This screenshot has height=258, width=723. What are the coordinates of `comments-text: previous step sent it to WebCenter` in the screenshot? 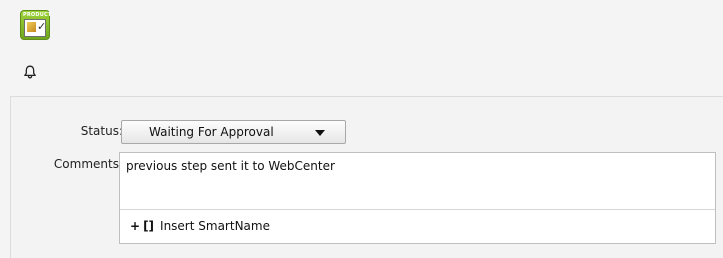 It's located at (230, 166).